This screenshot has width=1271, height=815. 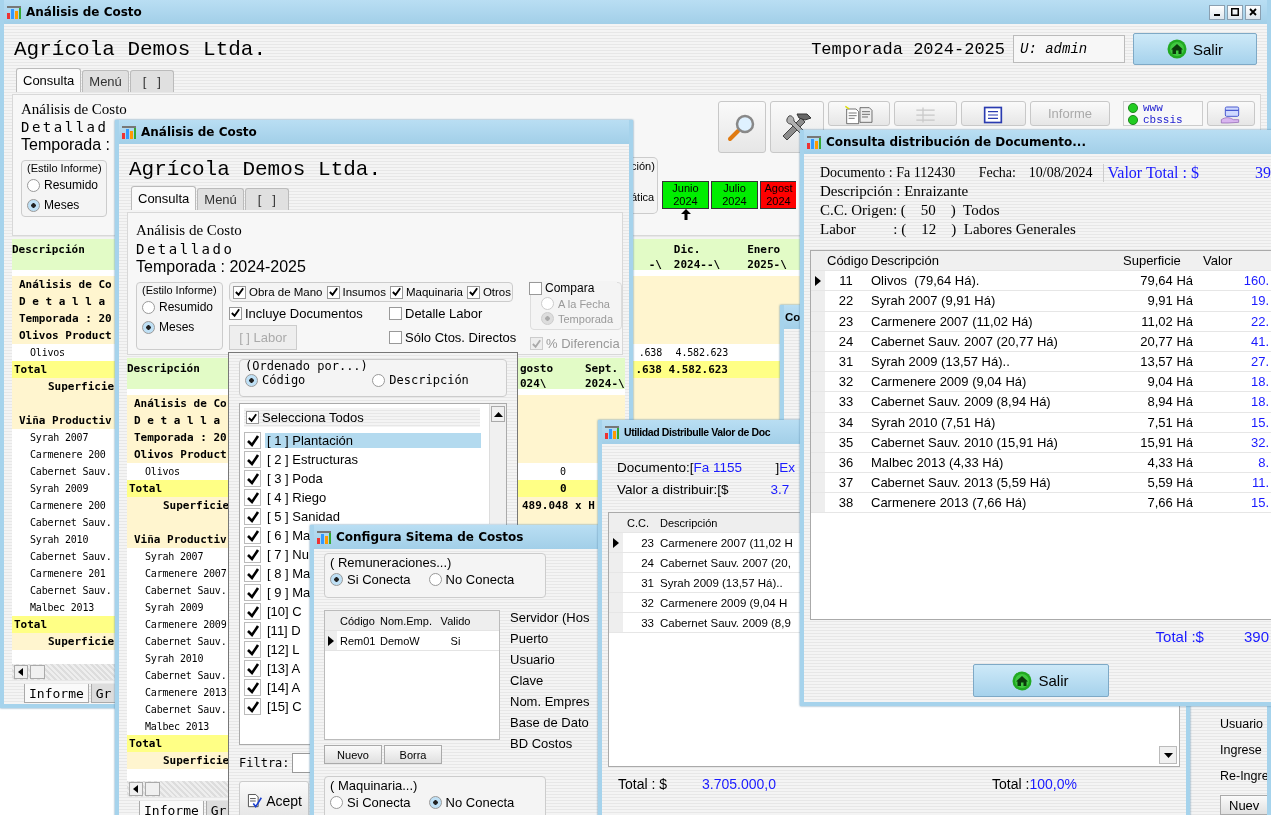 I want to click on list-item: [ 2 ] Estructuras, so click(x=302, y=459).